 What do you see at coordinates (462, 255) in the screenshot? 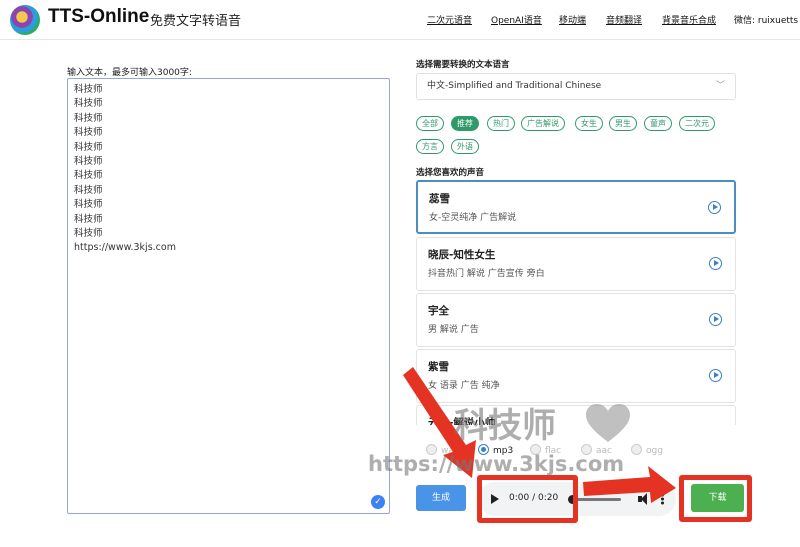
I see `voice-name: 晓辰-知性女生` at bounding box center [462, 255].